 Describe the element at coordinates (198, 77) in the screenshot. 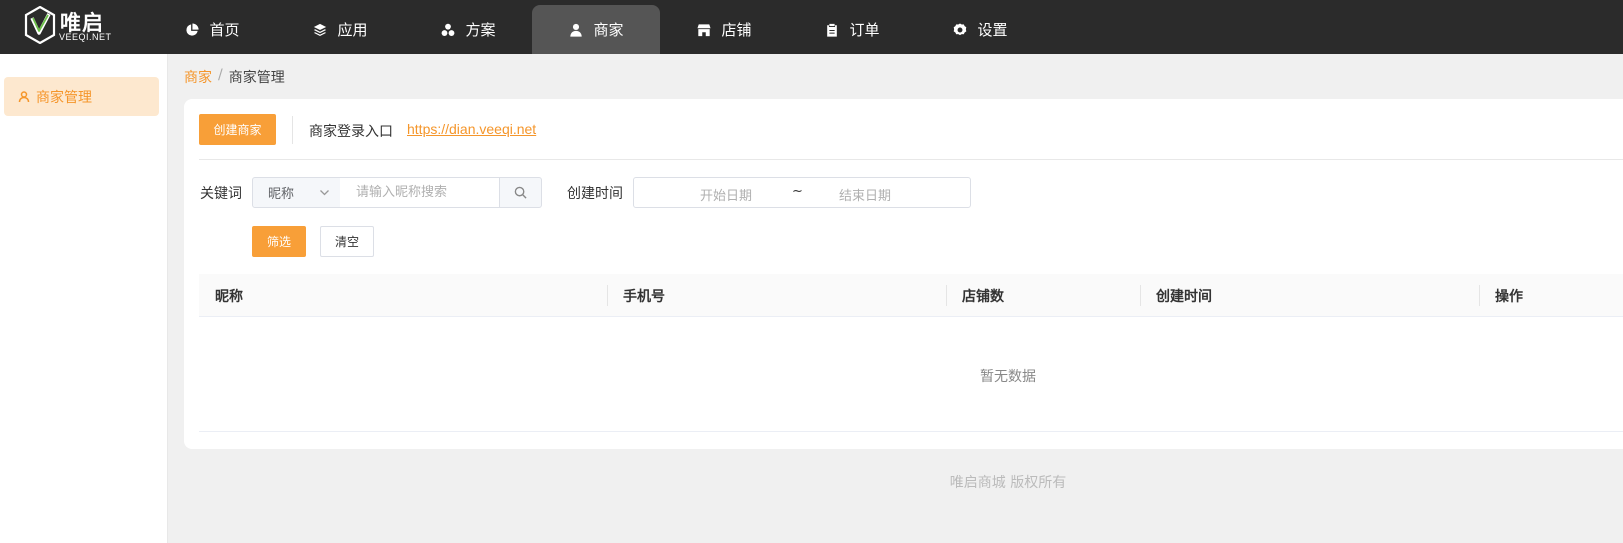

I see `breadcrumb-parent-link: 商家` at that location.